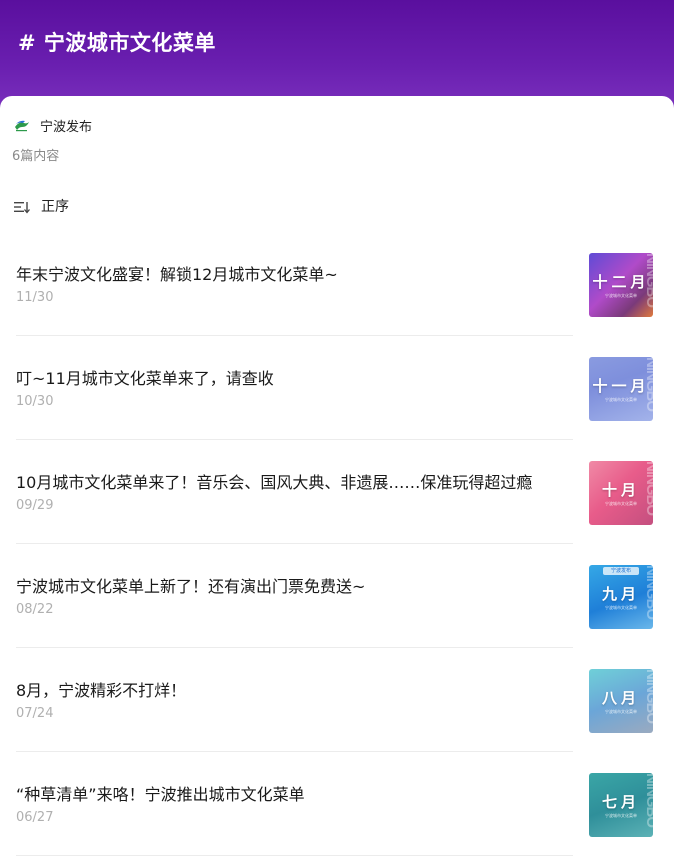 The height and width of the screenshot is (858, 674). I want to click on sort-label: 正序, so click(55, 207).